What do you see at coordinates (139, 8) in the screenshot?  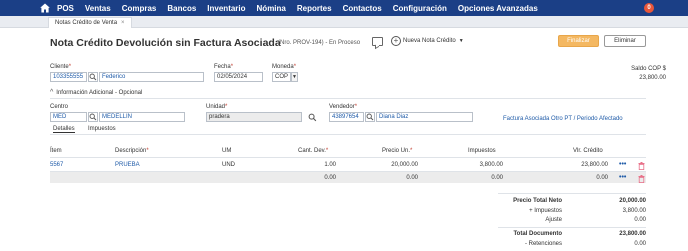 I see `nav-item-compras: Compras` at bounding box center [139, 8].